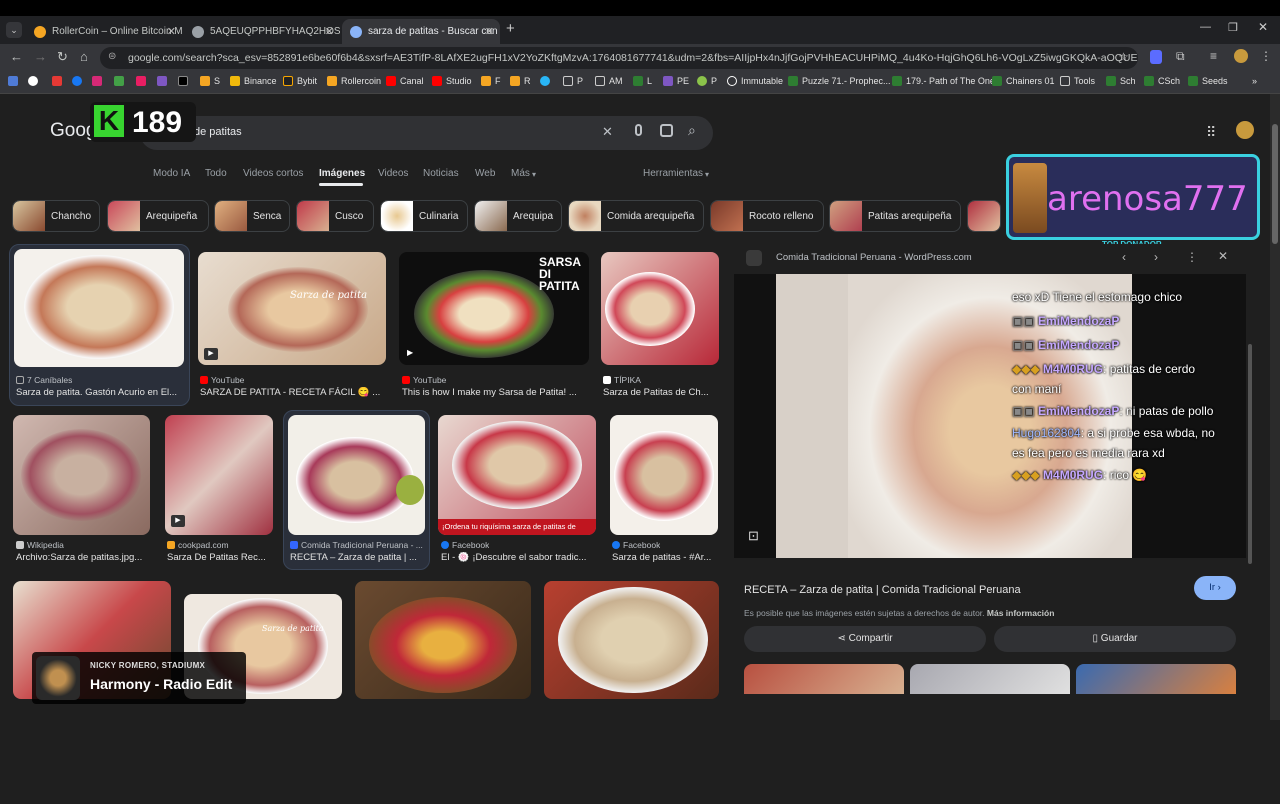 Image resolution: width=1280 pixels, height=804 pixels. I want to click on bookmark-pe: PE, so click(676, 81).